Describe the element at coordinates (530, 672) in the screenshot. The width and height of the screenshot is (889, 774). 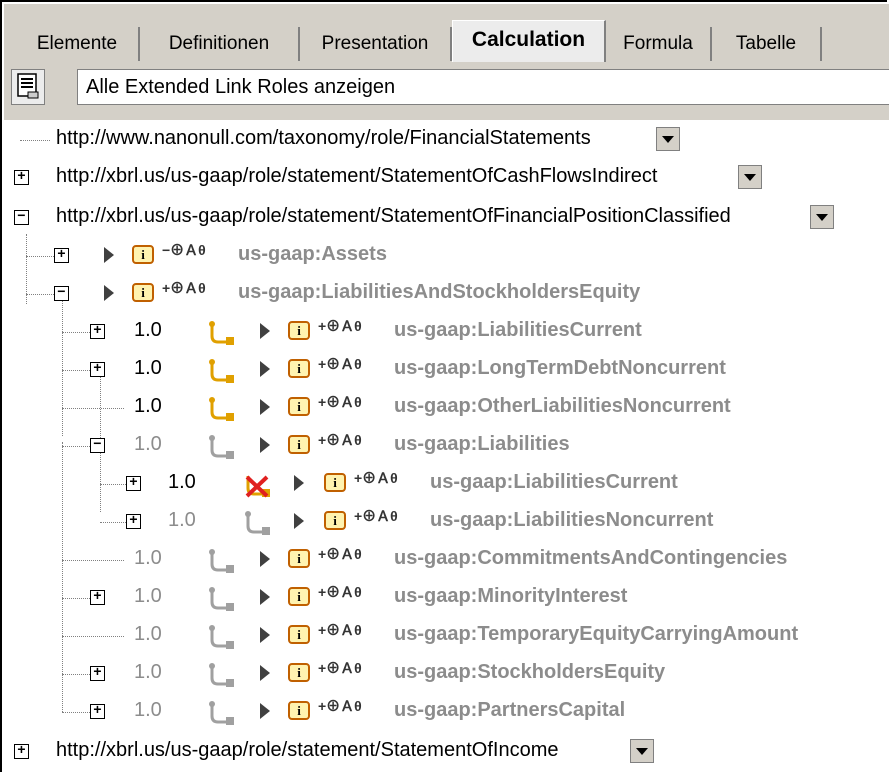
I see `element-name: us-gaap:StockholdersEquity` at that location.